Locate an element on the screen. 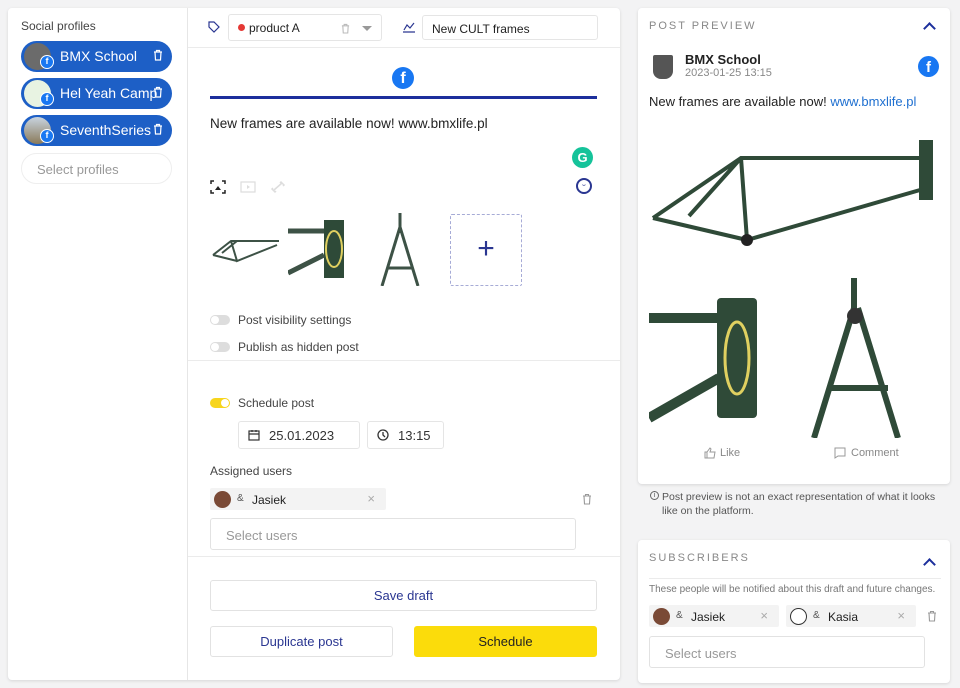 The width and height of the screenshot is (960, 688). preview-text: New frames are available now! is located at coordinates (740, 101).